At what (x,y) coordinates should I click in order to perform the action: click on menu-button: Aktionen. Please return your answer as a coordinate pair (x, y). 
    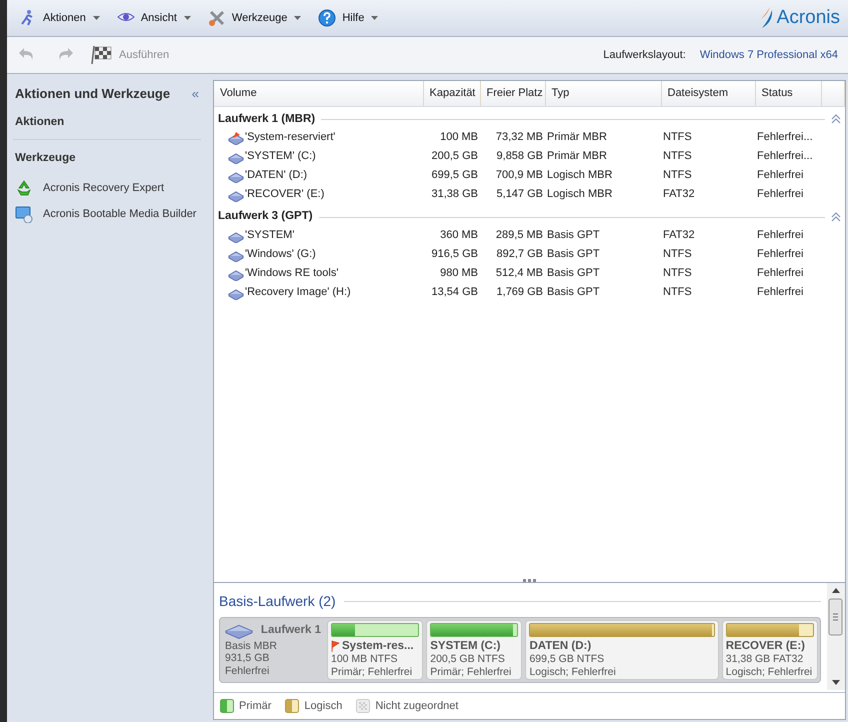
    Looking at the image, I should click on (60, 18).